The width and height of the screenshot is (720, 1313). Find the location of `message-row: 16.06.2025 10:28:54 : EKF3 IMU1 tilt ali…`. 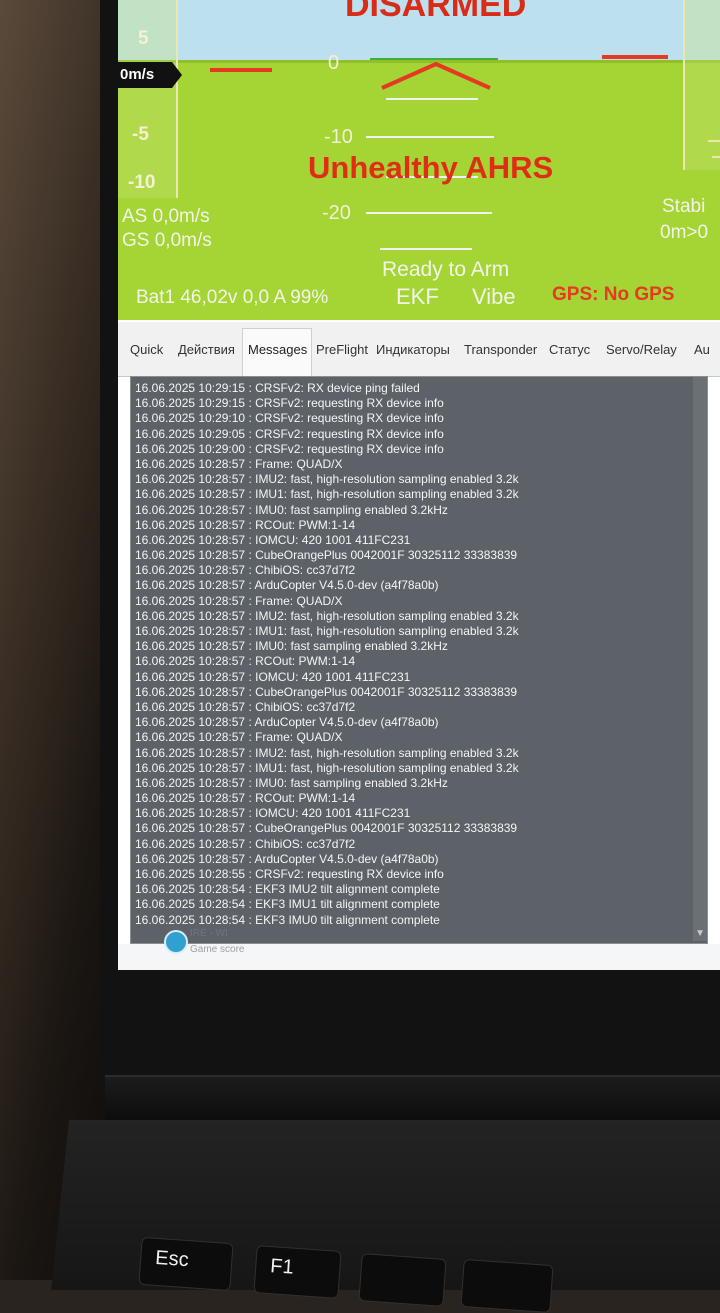

message-row: 16.06.2025 10:28:54 : EKF3 IMU1 tilt ali… is located at coordinates (287, 904).